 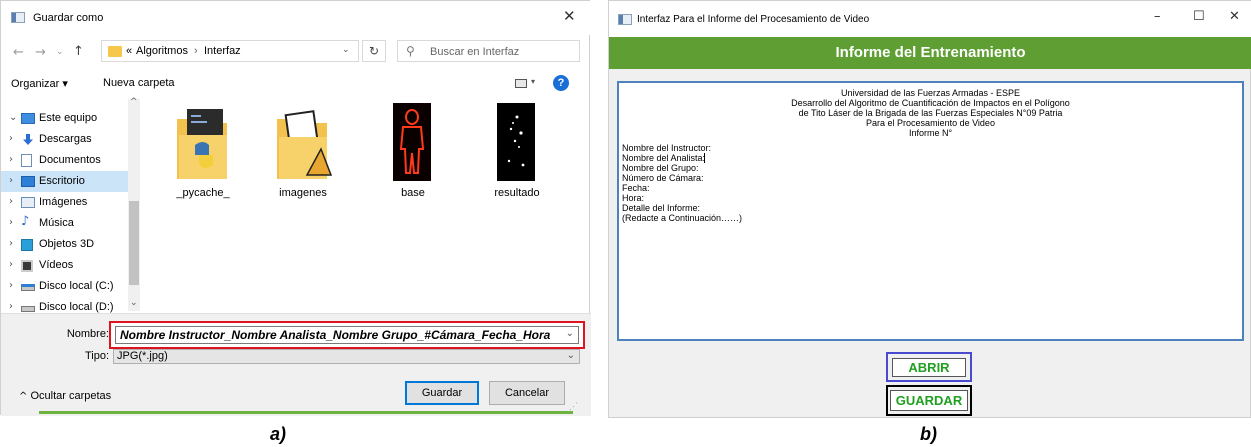 What do you see at coordinates (25, 221) in the screenshot?
I see `music-icon: ♪` at bounding box center [25, 221].